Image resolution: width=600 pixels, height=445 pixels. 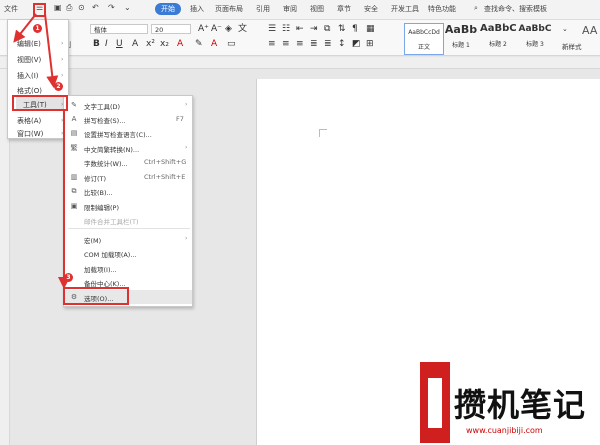 I want to click on step-badge-1: 1, so click(x=37, y=28).